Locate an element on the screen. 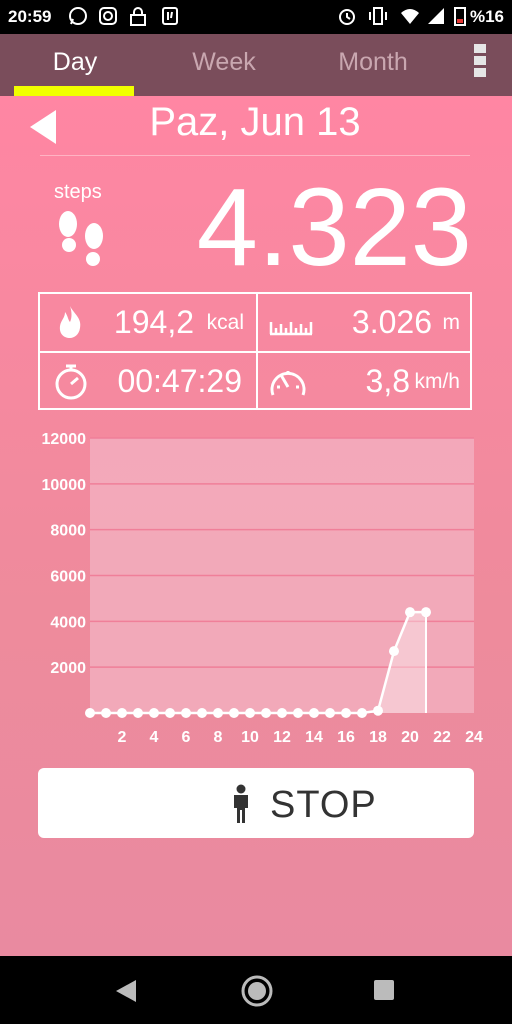  speed-value: 3,8 is located at coordinates (387, 381).